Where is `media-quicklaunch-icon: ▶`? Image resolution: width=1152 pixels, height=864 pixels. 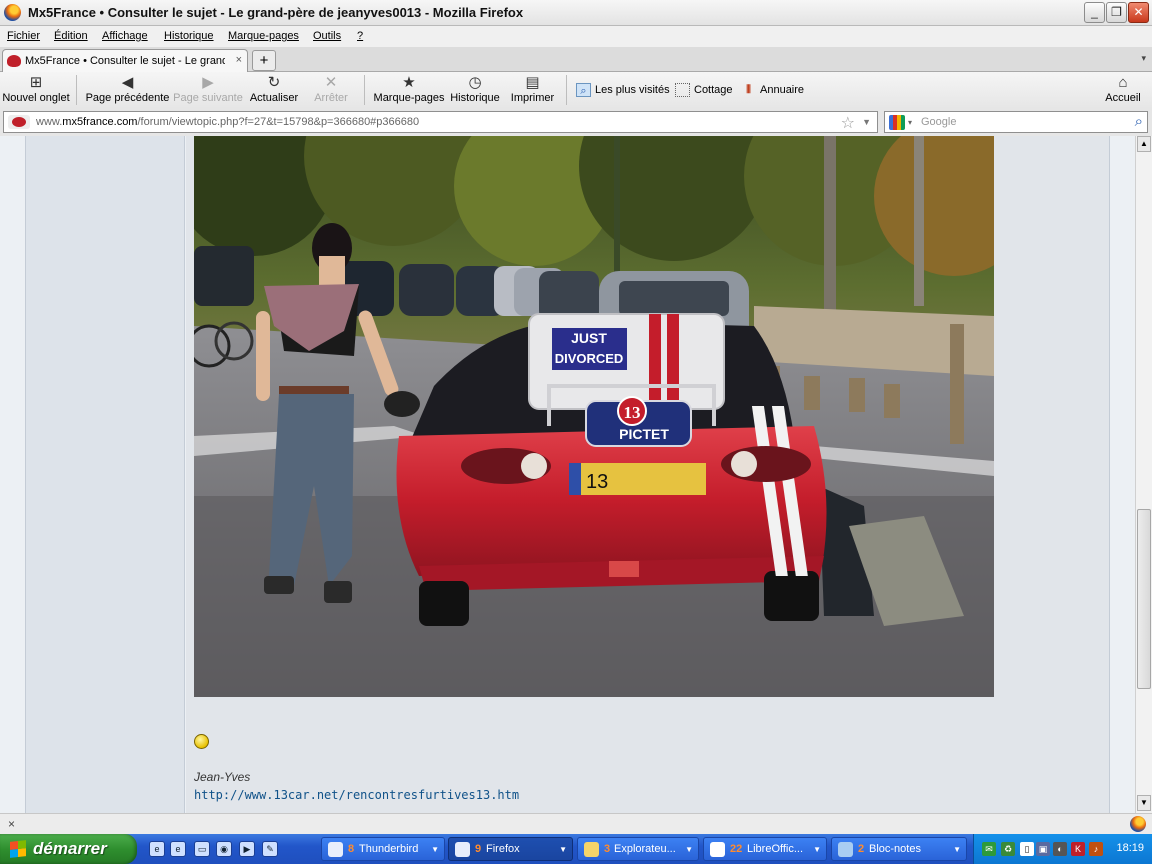
media-quicklaunch-icon: ▶ is located at coordinates (247, 849).